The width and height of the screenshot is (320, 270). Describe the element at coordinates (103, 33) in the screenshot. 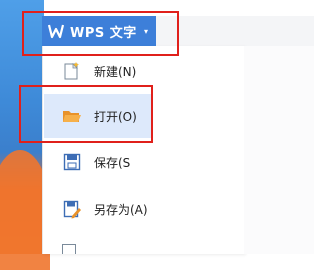

I see `app-button-label: WPS 文字` at that location.